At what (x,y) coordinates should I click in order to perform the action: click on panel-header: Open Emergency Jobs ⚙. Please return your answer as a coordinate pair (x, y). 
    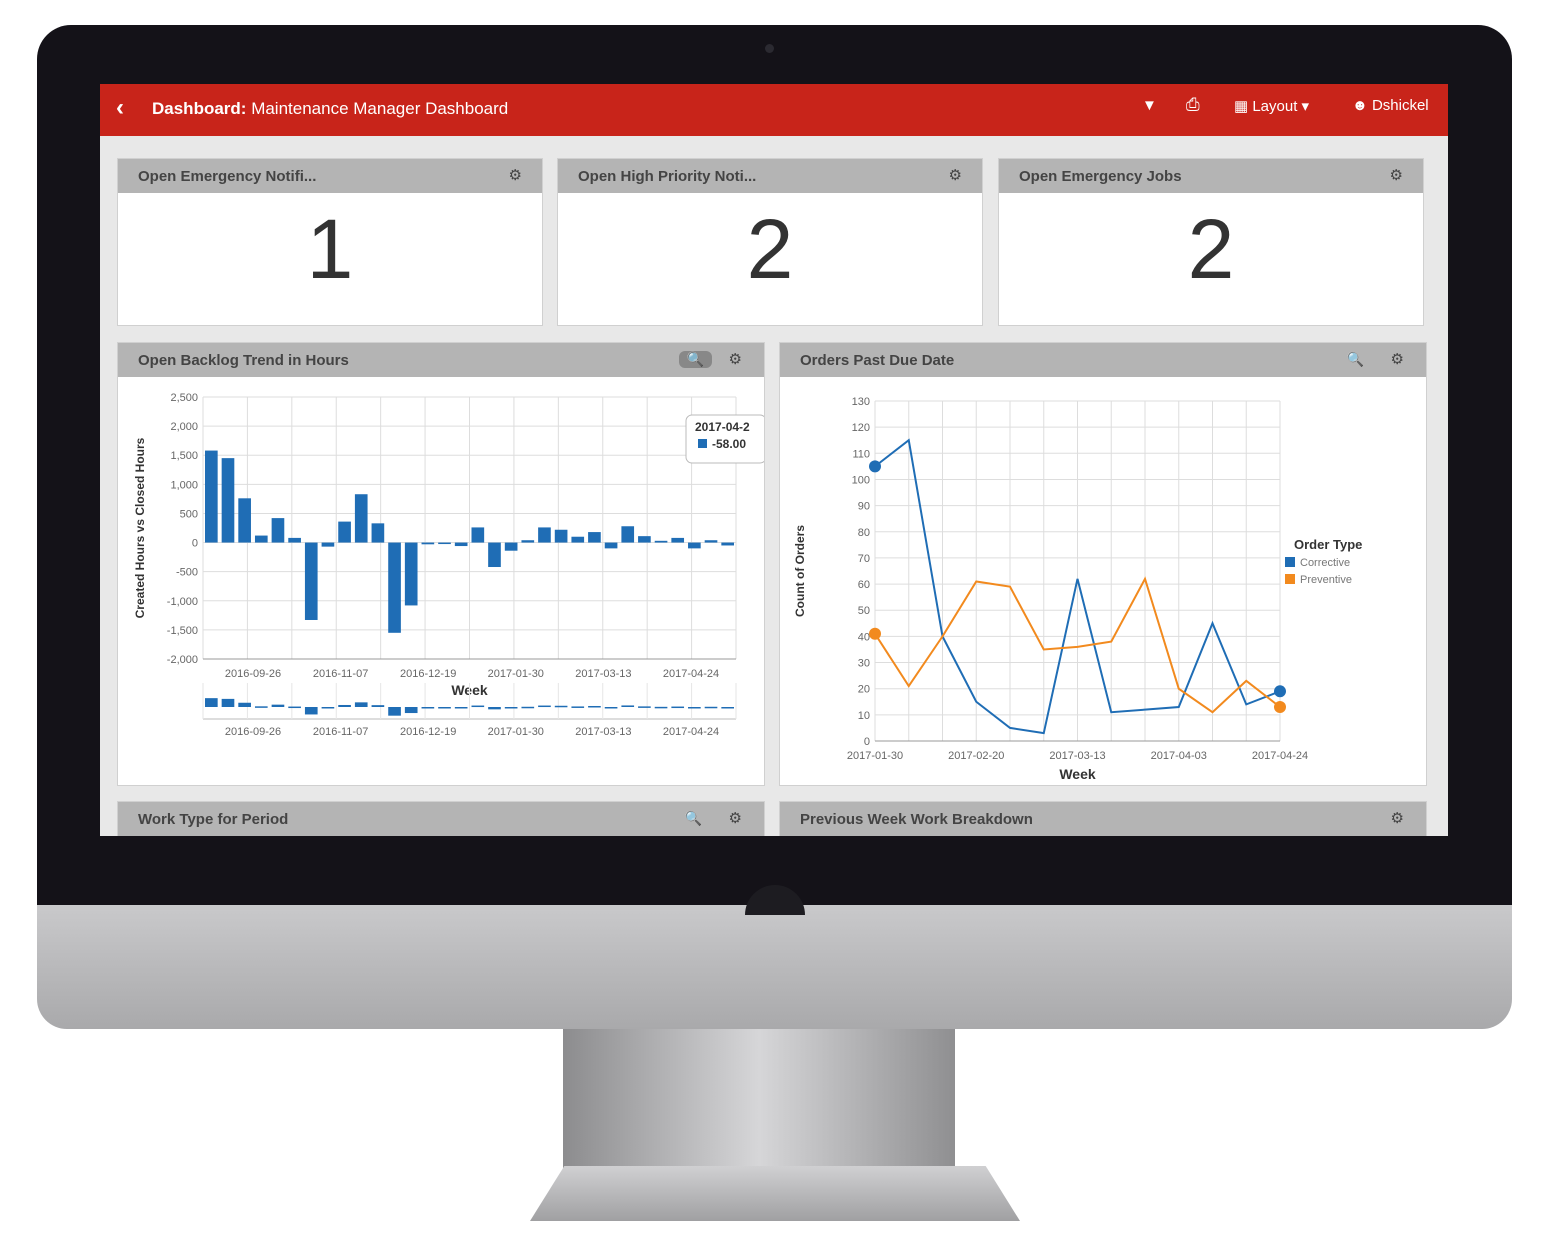
    Looking at the image, I should click on (1211, 176).